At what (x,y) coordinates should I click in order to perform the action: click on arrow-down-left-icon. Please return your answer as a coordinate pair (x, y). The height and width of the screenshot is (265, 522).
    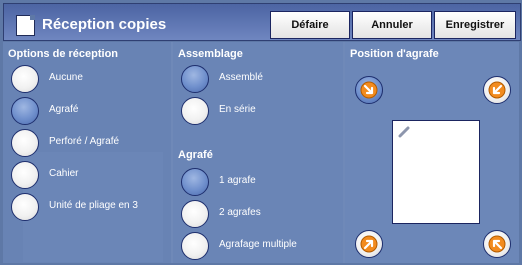
    Looking at the image, I should click on (497, 90).